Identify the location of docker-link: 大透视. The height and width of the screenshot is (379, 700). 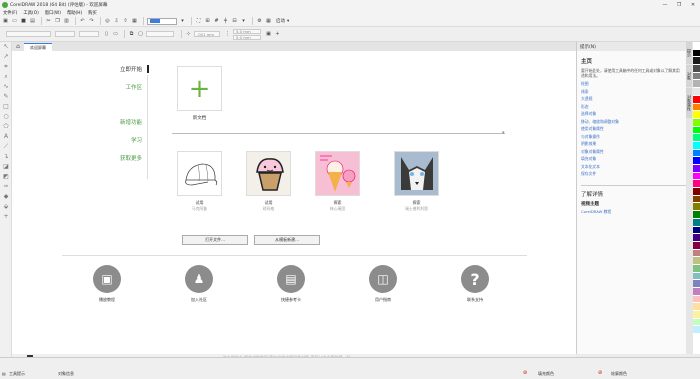
(633, 99).